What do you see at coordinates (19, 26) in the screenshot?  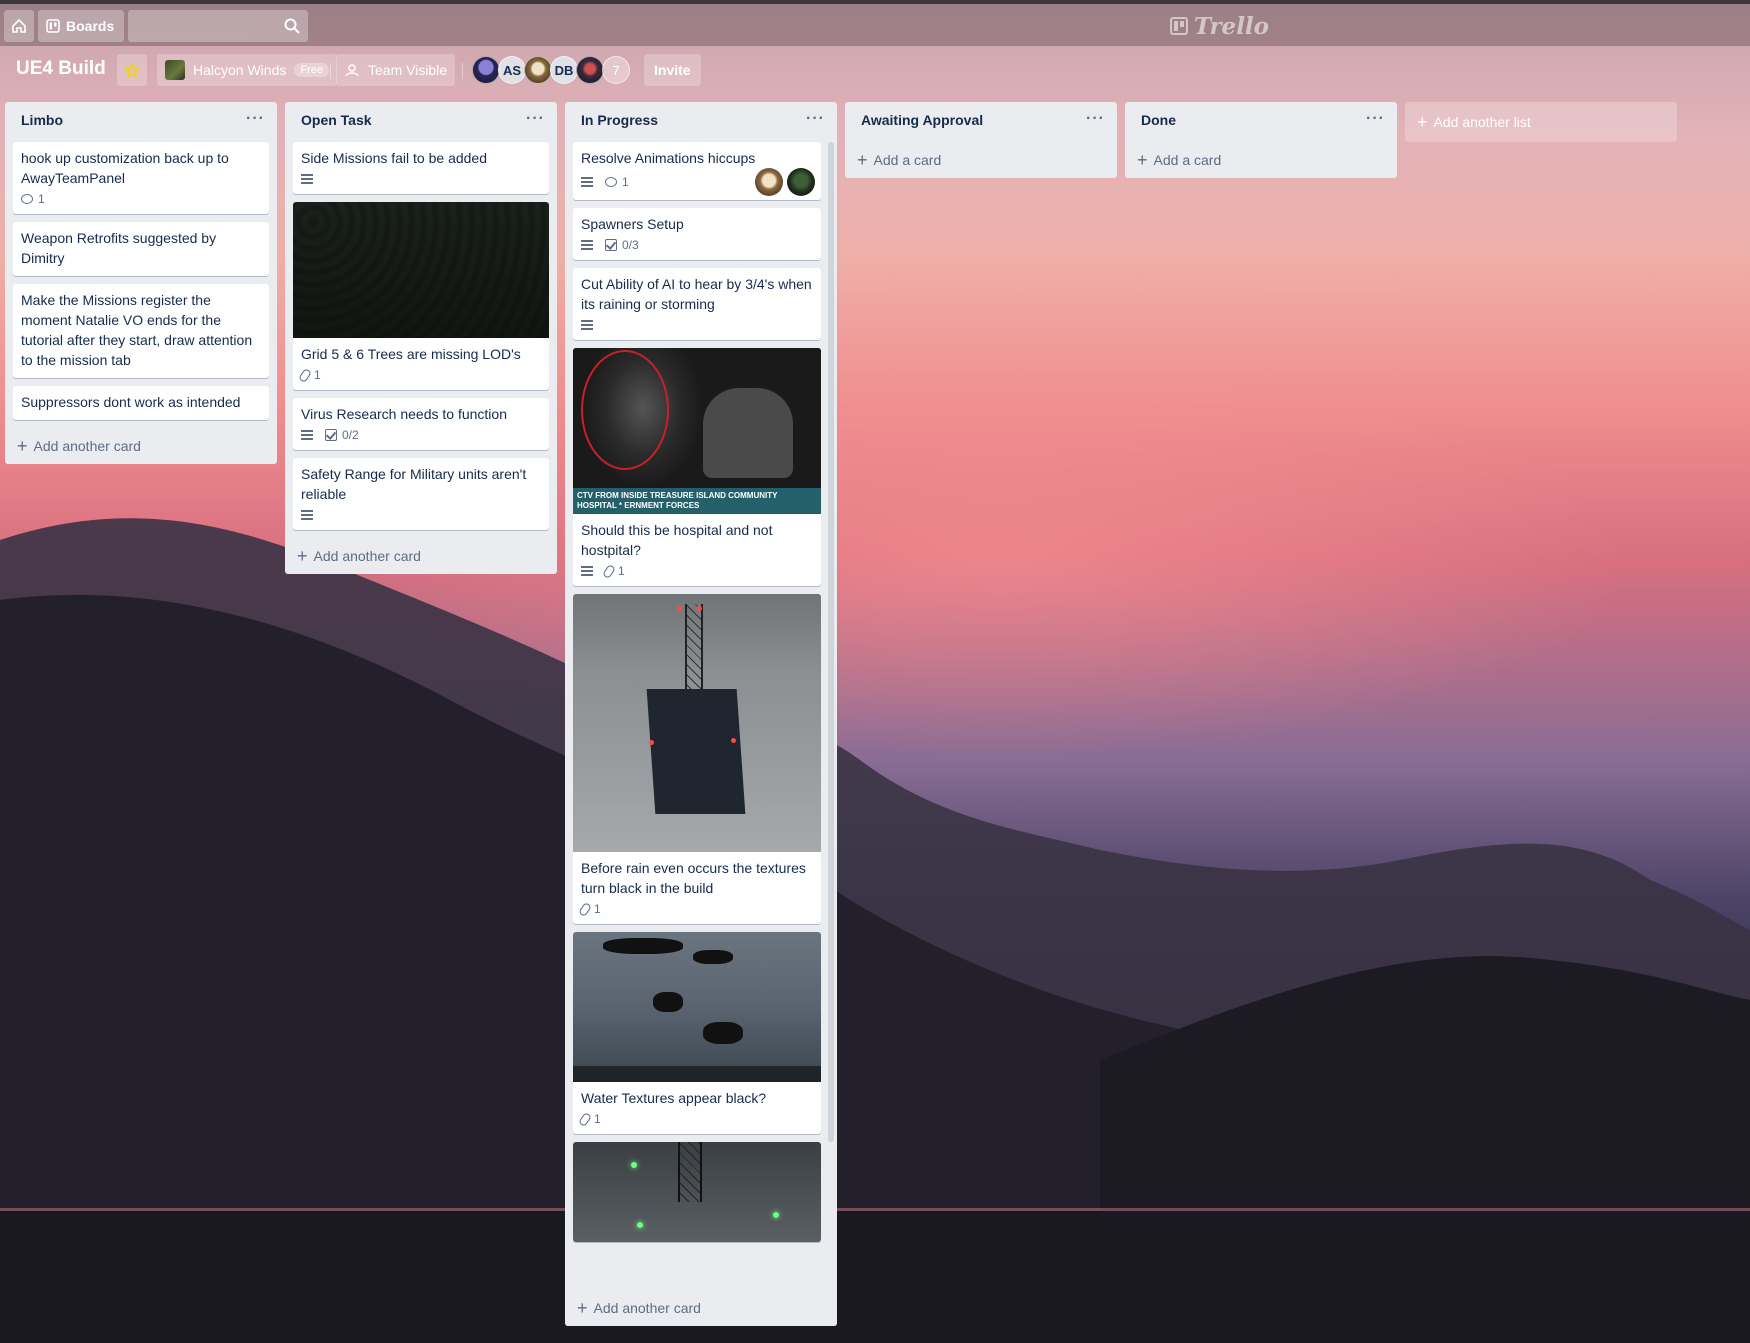 I see `home-button` at bounding box center [19, 26].